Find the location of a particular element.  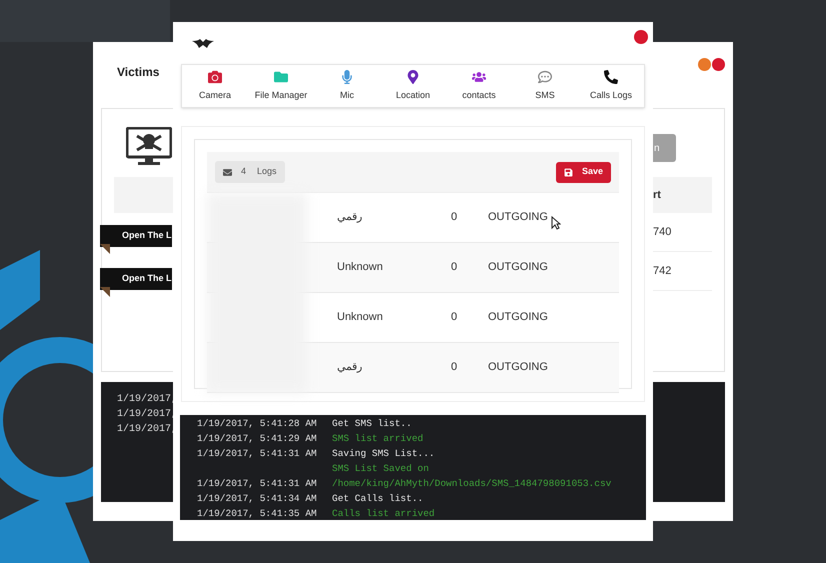

log-time: 1/19/2017, 5:41:28 AM is located at coordinates (257, 424).